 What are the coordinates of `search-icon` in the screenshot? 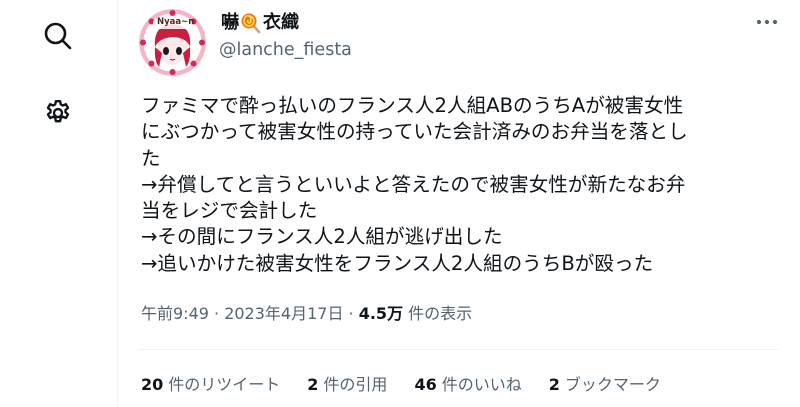 It's located at (58, 36).